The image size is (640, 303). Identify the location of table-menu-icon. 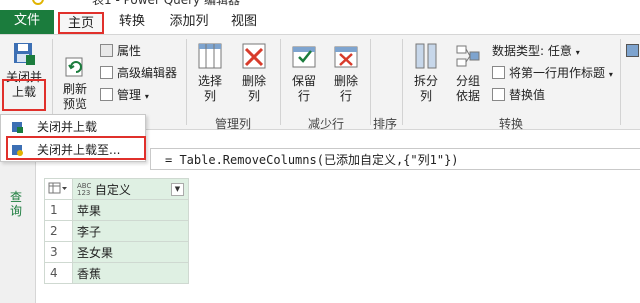
(57, 187).